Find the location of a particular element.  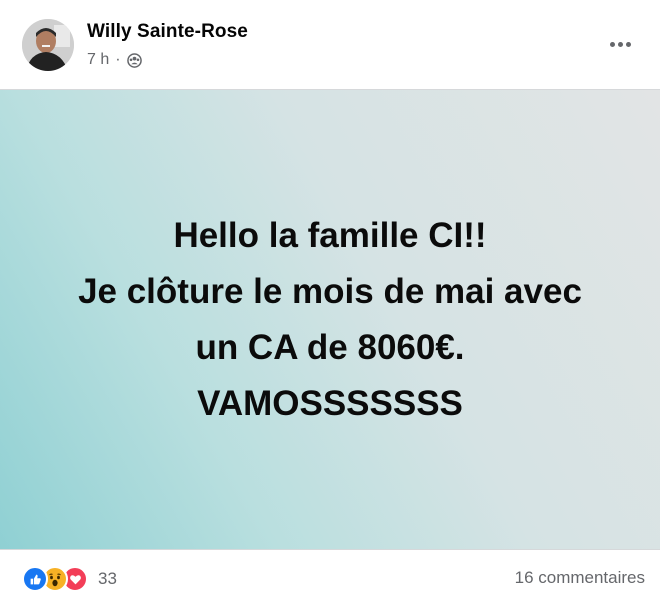

post-text-line: Hello la famille CI!! is located at coordinates (330, 235).